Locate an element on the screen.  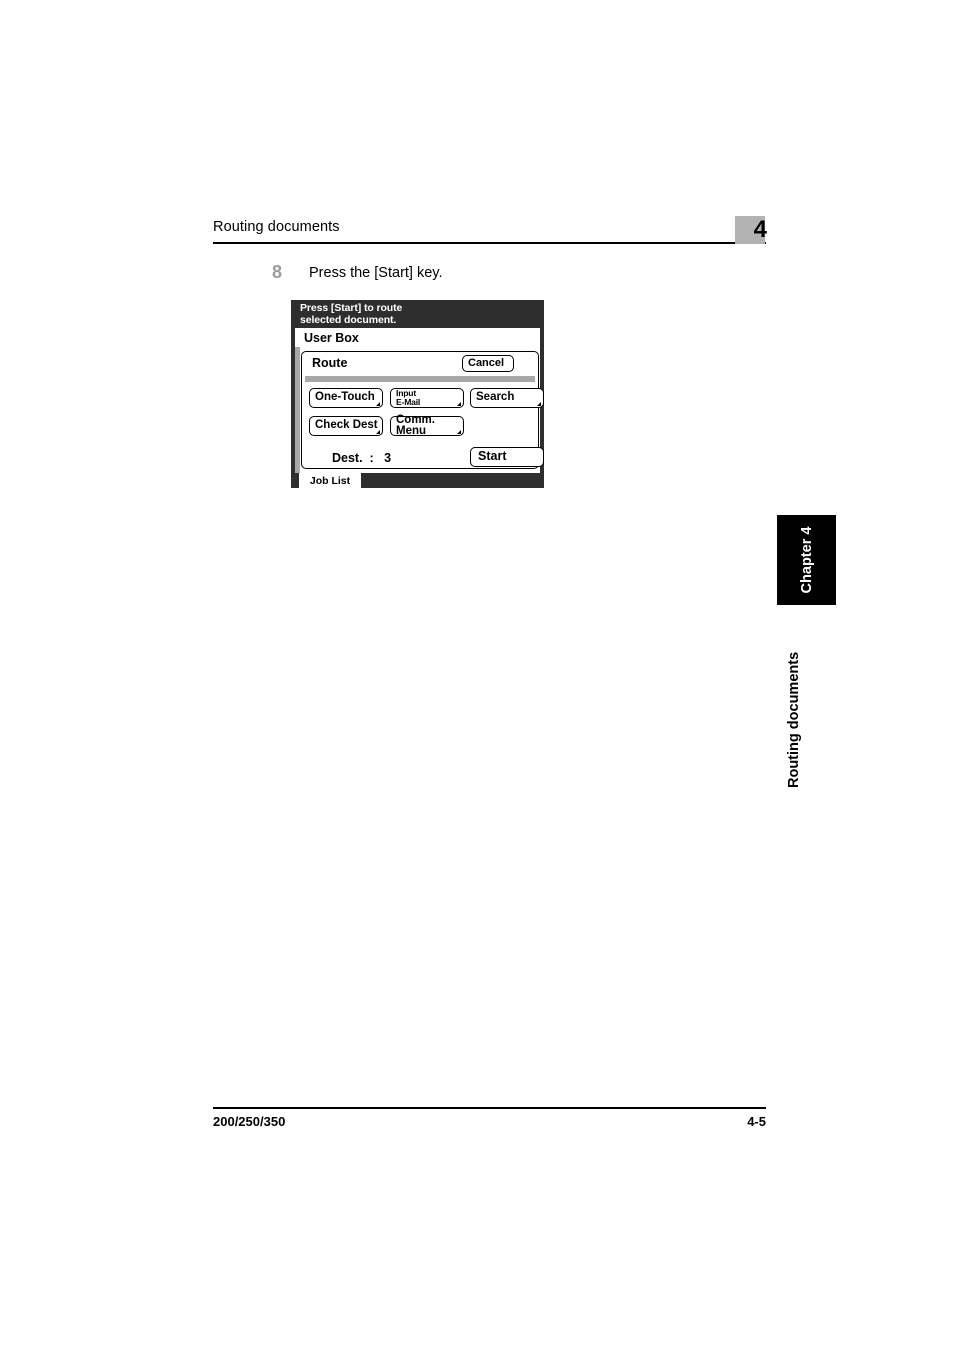
route-panel-title: Route is located at coordinates (330, 363).